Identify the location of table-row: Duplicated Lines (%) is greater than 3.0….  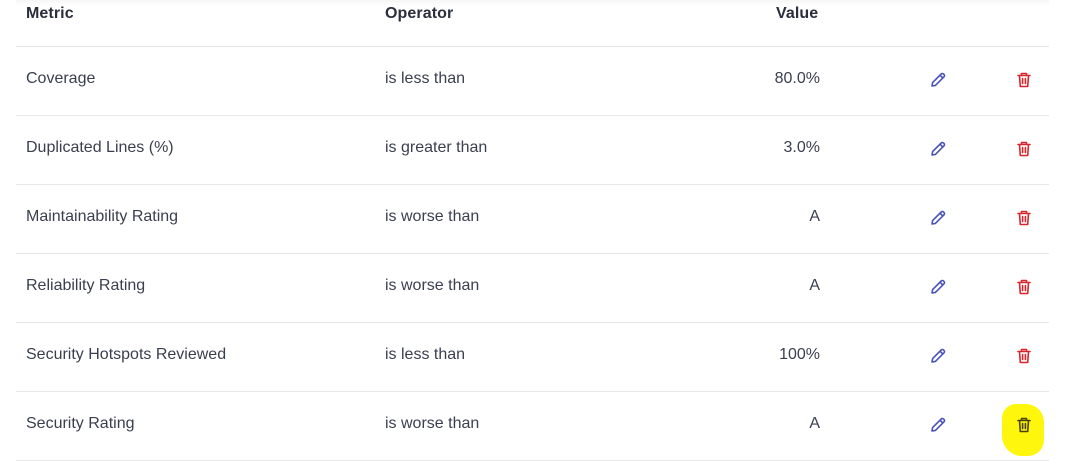
(532, 150).